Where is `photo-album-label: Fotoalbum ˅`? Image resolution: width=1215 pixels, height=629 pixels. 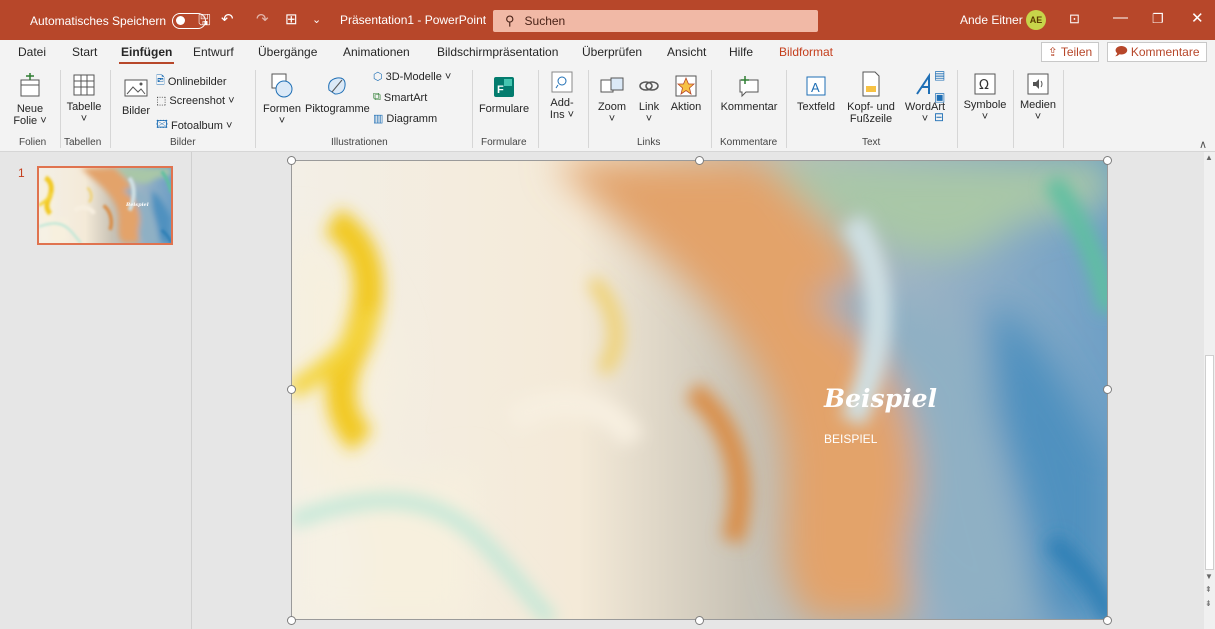 photo-album-label: Fotoalbum ˅ is located at coordinates (201, 125).